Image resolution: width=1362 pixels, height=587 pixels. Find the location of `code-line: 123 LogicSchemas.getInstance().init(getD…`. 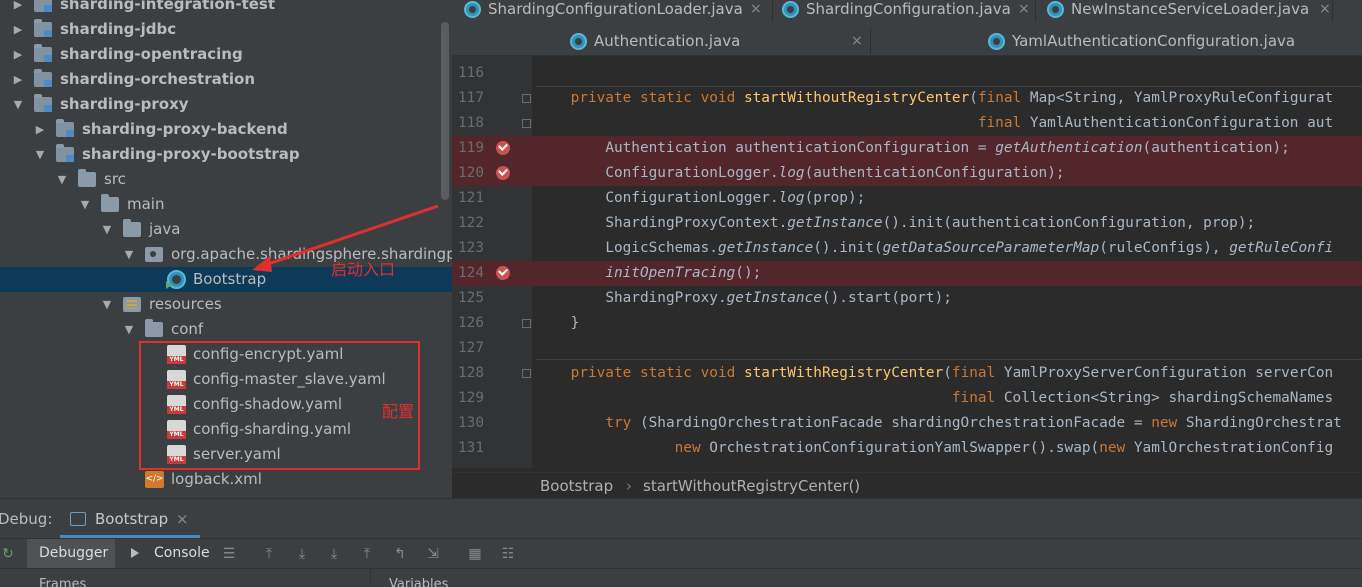

code-line: 123 LogicSchemas.getInstance().init(getD… is located at coordinates (907, 248).